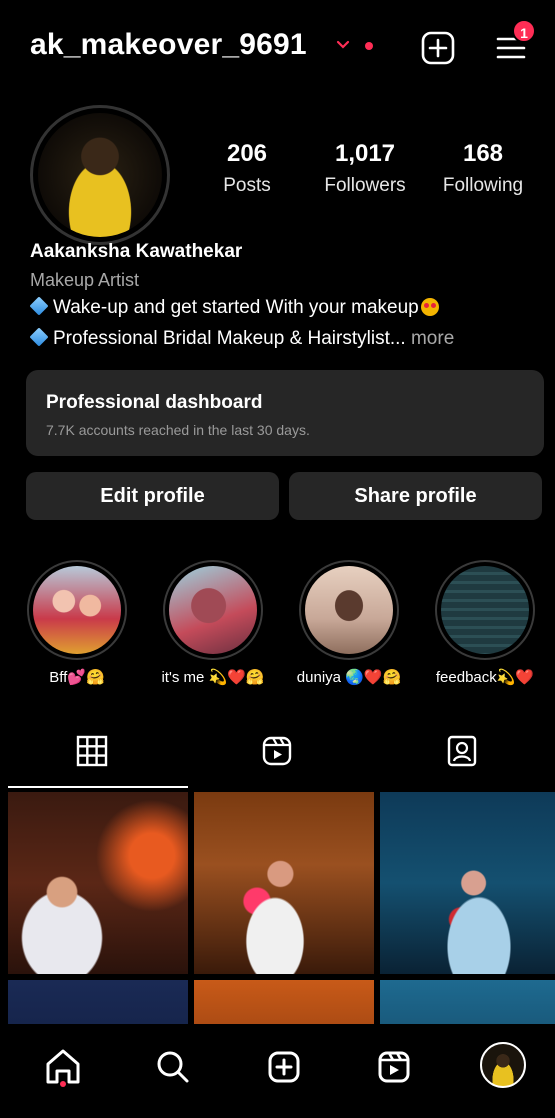 This screenshot has height=1118, width=555. Describe the element at coordinates (429, 307) in the screenshot. I see `heart-eyes-emoji-icon` at that location.